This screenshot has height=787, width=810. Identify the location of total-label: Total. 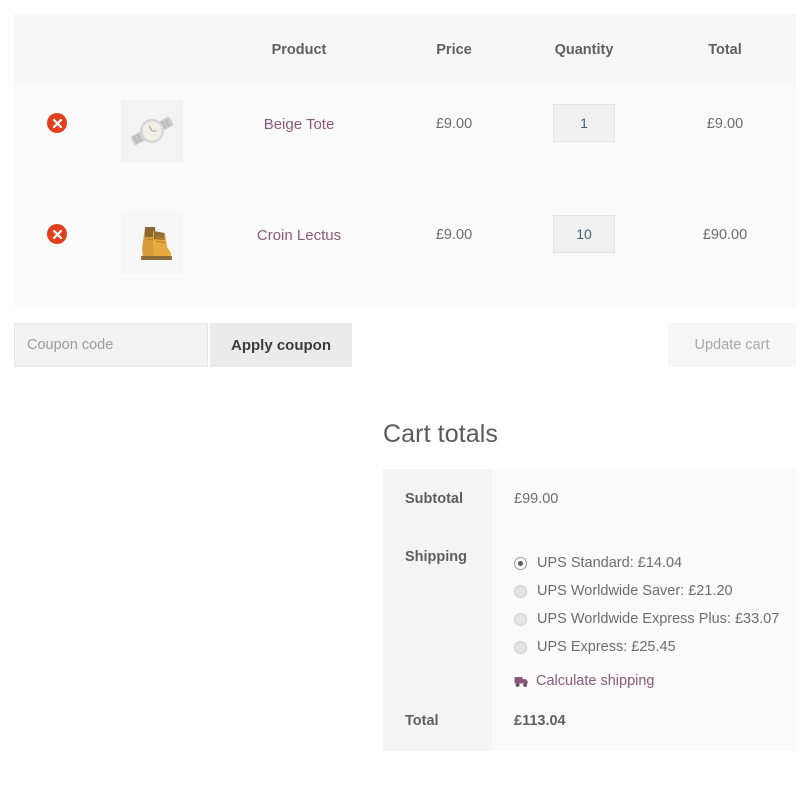
(437, 720).